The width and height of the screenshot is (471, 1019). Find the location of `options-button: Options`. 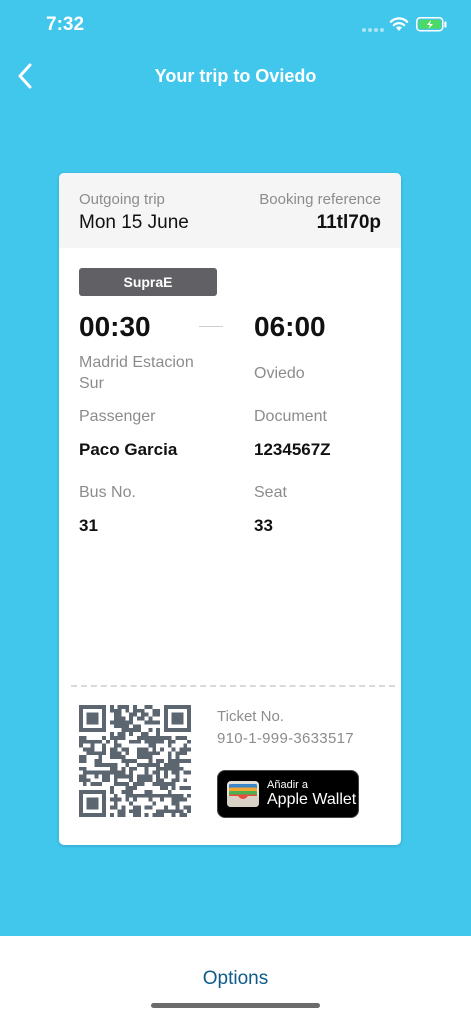

options-button: Options is located at coordinates (235, 979).